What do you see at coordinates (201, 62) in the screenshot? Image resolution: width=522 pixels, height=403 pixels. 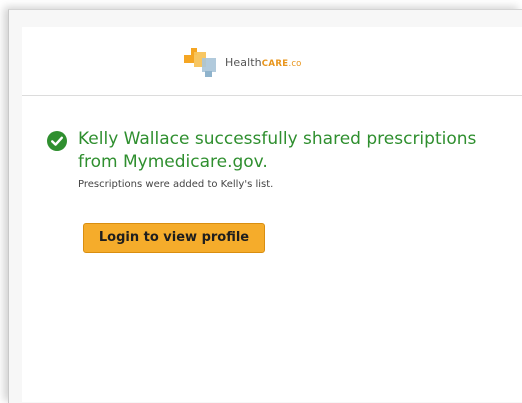 I see `healthcare-logo-icon` at bounding box center [201, 62].